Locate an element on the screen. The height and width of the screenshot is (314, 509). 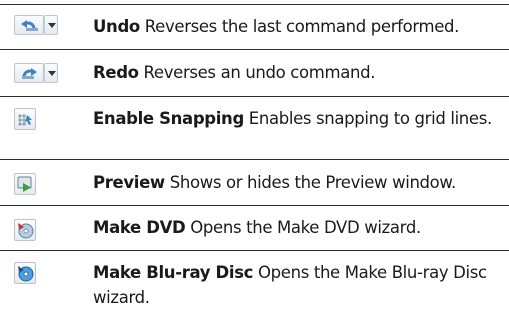
undo-text: Reverses the last command performed. is located at coordinates (299, 26).